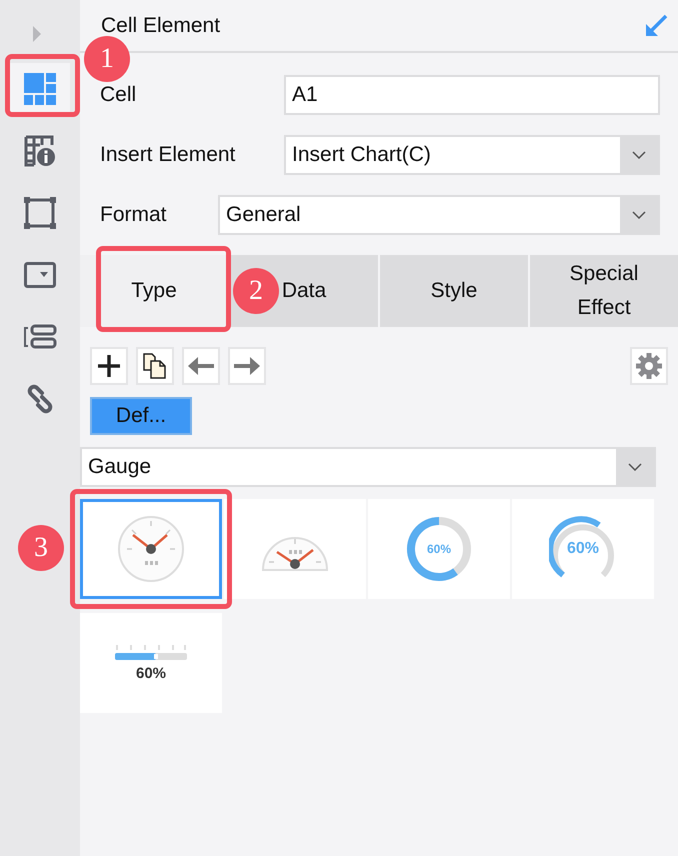 This screenshot has height=856, width=678. I want to click on ring-gauge-icon: 60%, so click(439, 549).